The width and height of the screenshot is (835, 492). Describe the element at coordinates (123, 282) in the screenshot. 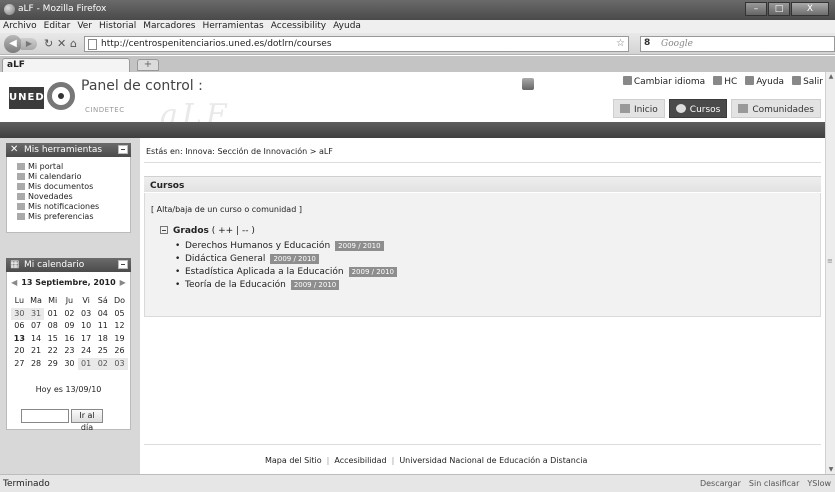

I see `next-month-icon: ▶` at that location.